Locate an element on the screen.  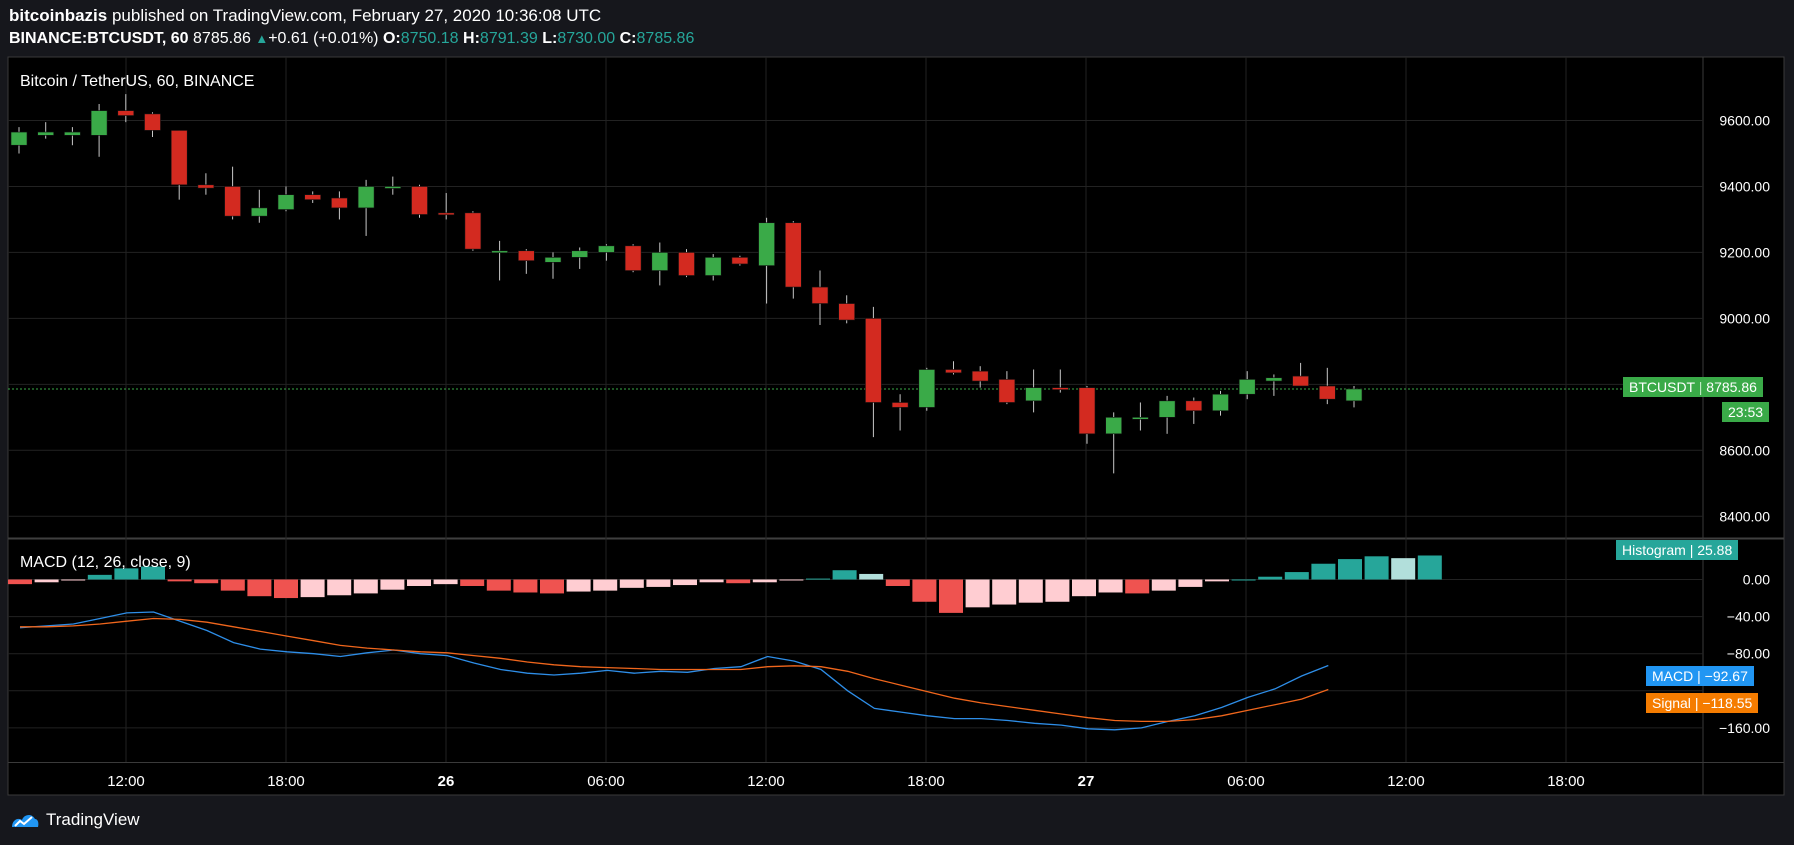
price-tick-label: 9400.00 is located at coordinates (1744, 186).